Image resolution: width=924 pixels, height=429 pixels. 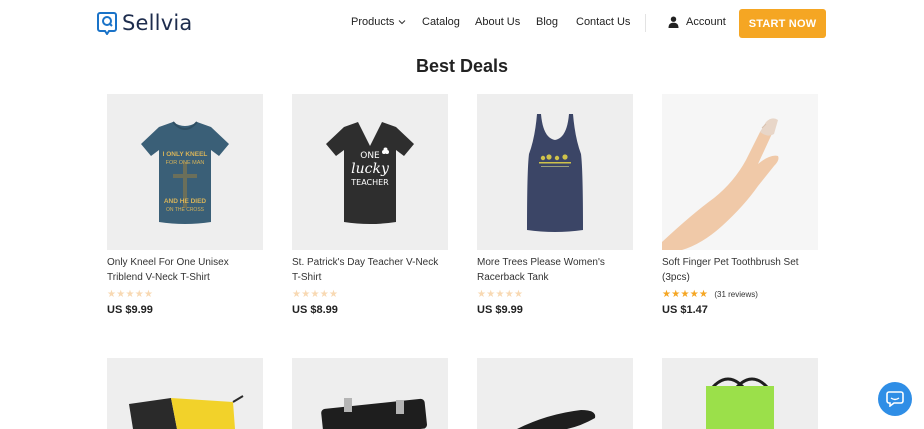 What do you see at coordinates (370, 270) in the screenshot?
I see `product-title: St. Patrick's Day Teacher V-Neck T-Shirt` at bounding box center [370, 270].